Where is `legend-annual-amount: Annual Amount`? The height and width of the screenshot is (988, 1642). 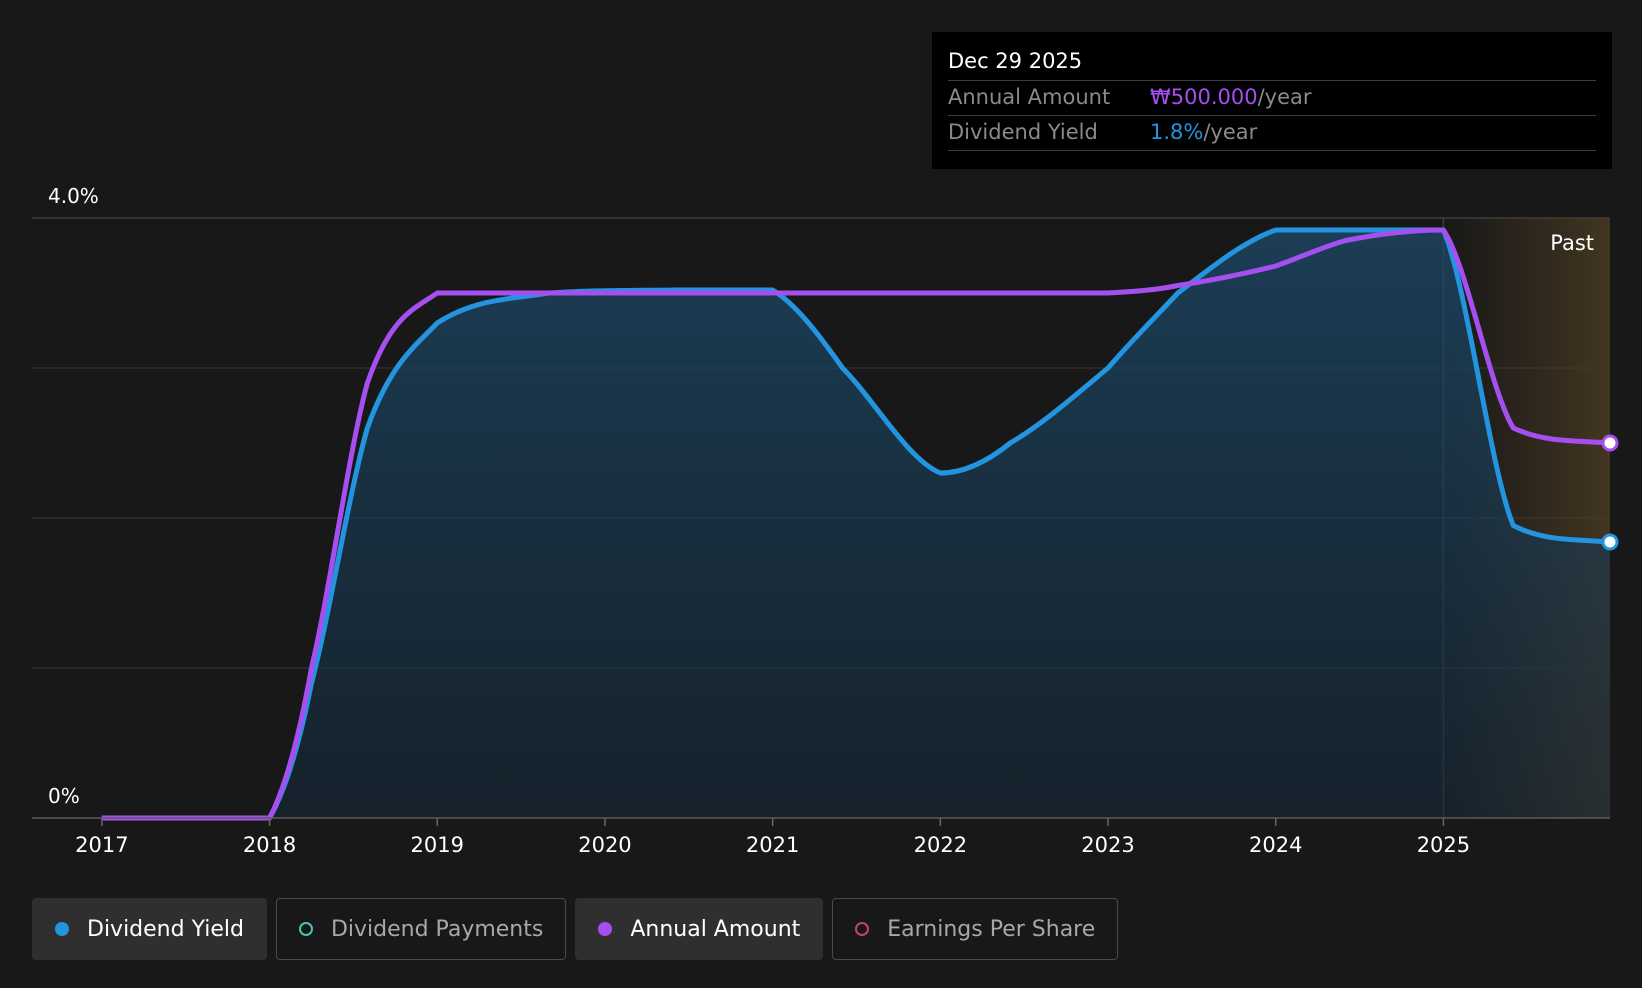 legend-annual-amount: Annual Amount is located at coordinates (699, 929).